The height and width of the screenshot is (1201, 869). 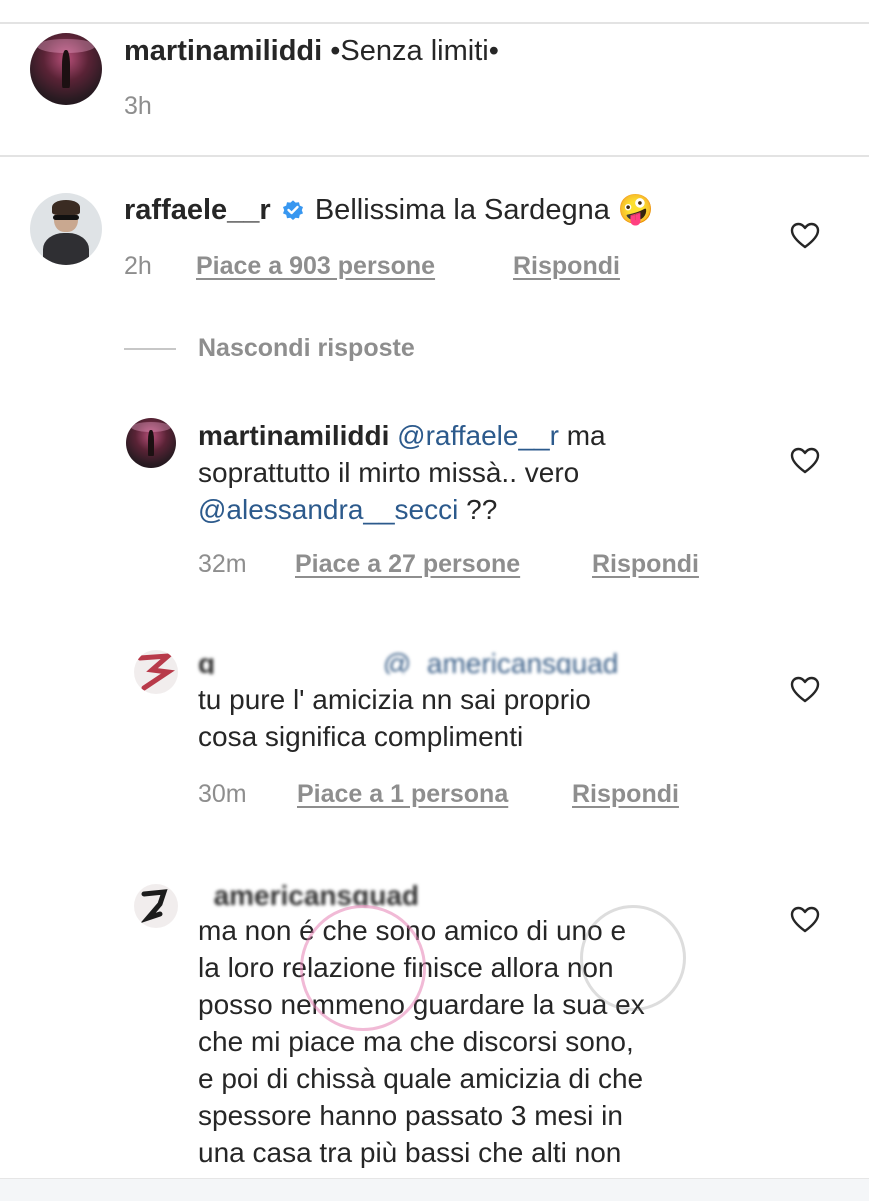 I want to click on reply-text-line: tu pure l' amicizia nn sai proprio, so click(x=394, y=699).